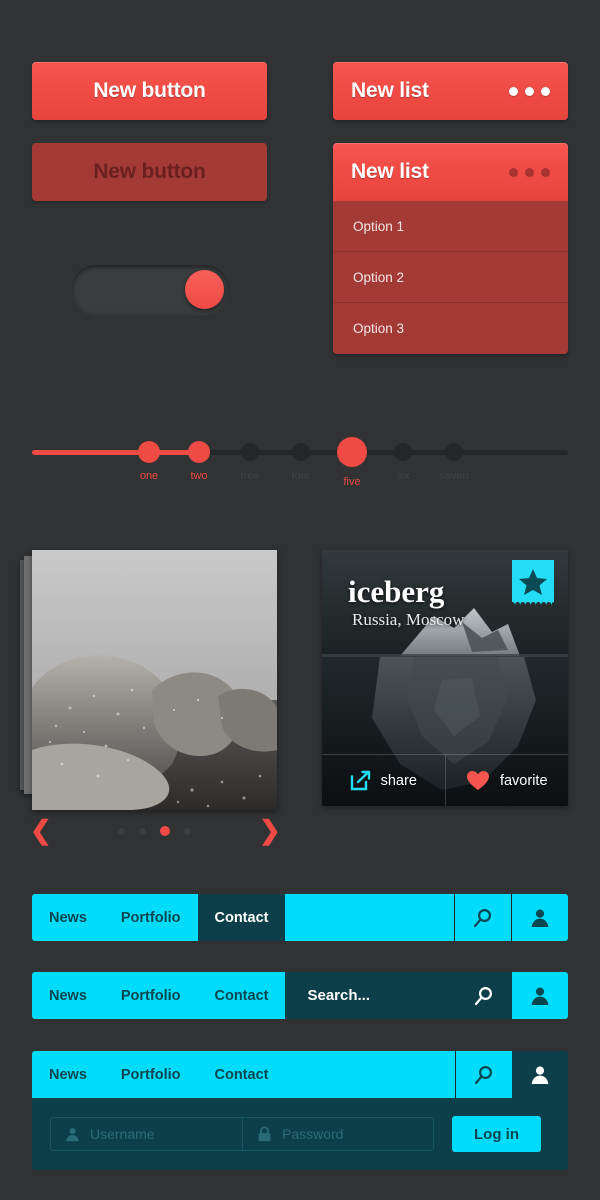 This screenshot has height=1200, width=600. I want to click on list-item: Option 2, so click(450, 277).